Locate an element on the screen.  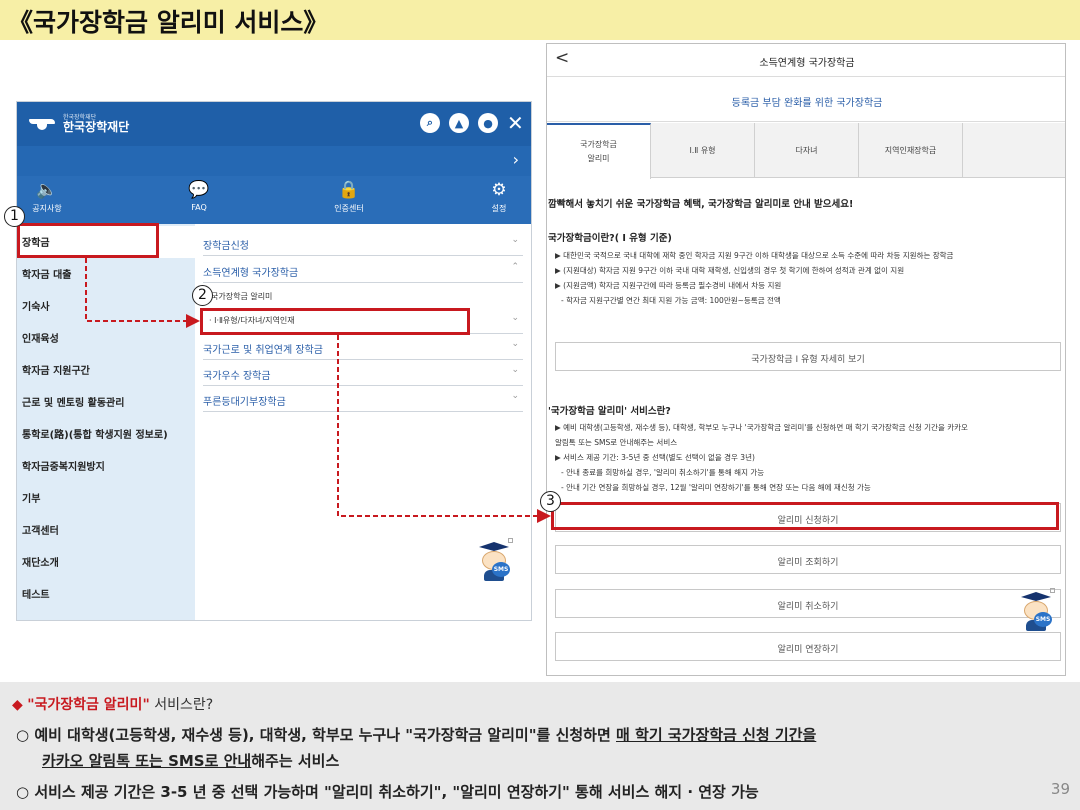
summary-underline: 카카오 알림톡 또는 SMS로 안내 is located at coordinates (147, 761).